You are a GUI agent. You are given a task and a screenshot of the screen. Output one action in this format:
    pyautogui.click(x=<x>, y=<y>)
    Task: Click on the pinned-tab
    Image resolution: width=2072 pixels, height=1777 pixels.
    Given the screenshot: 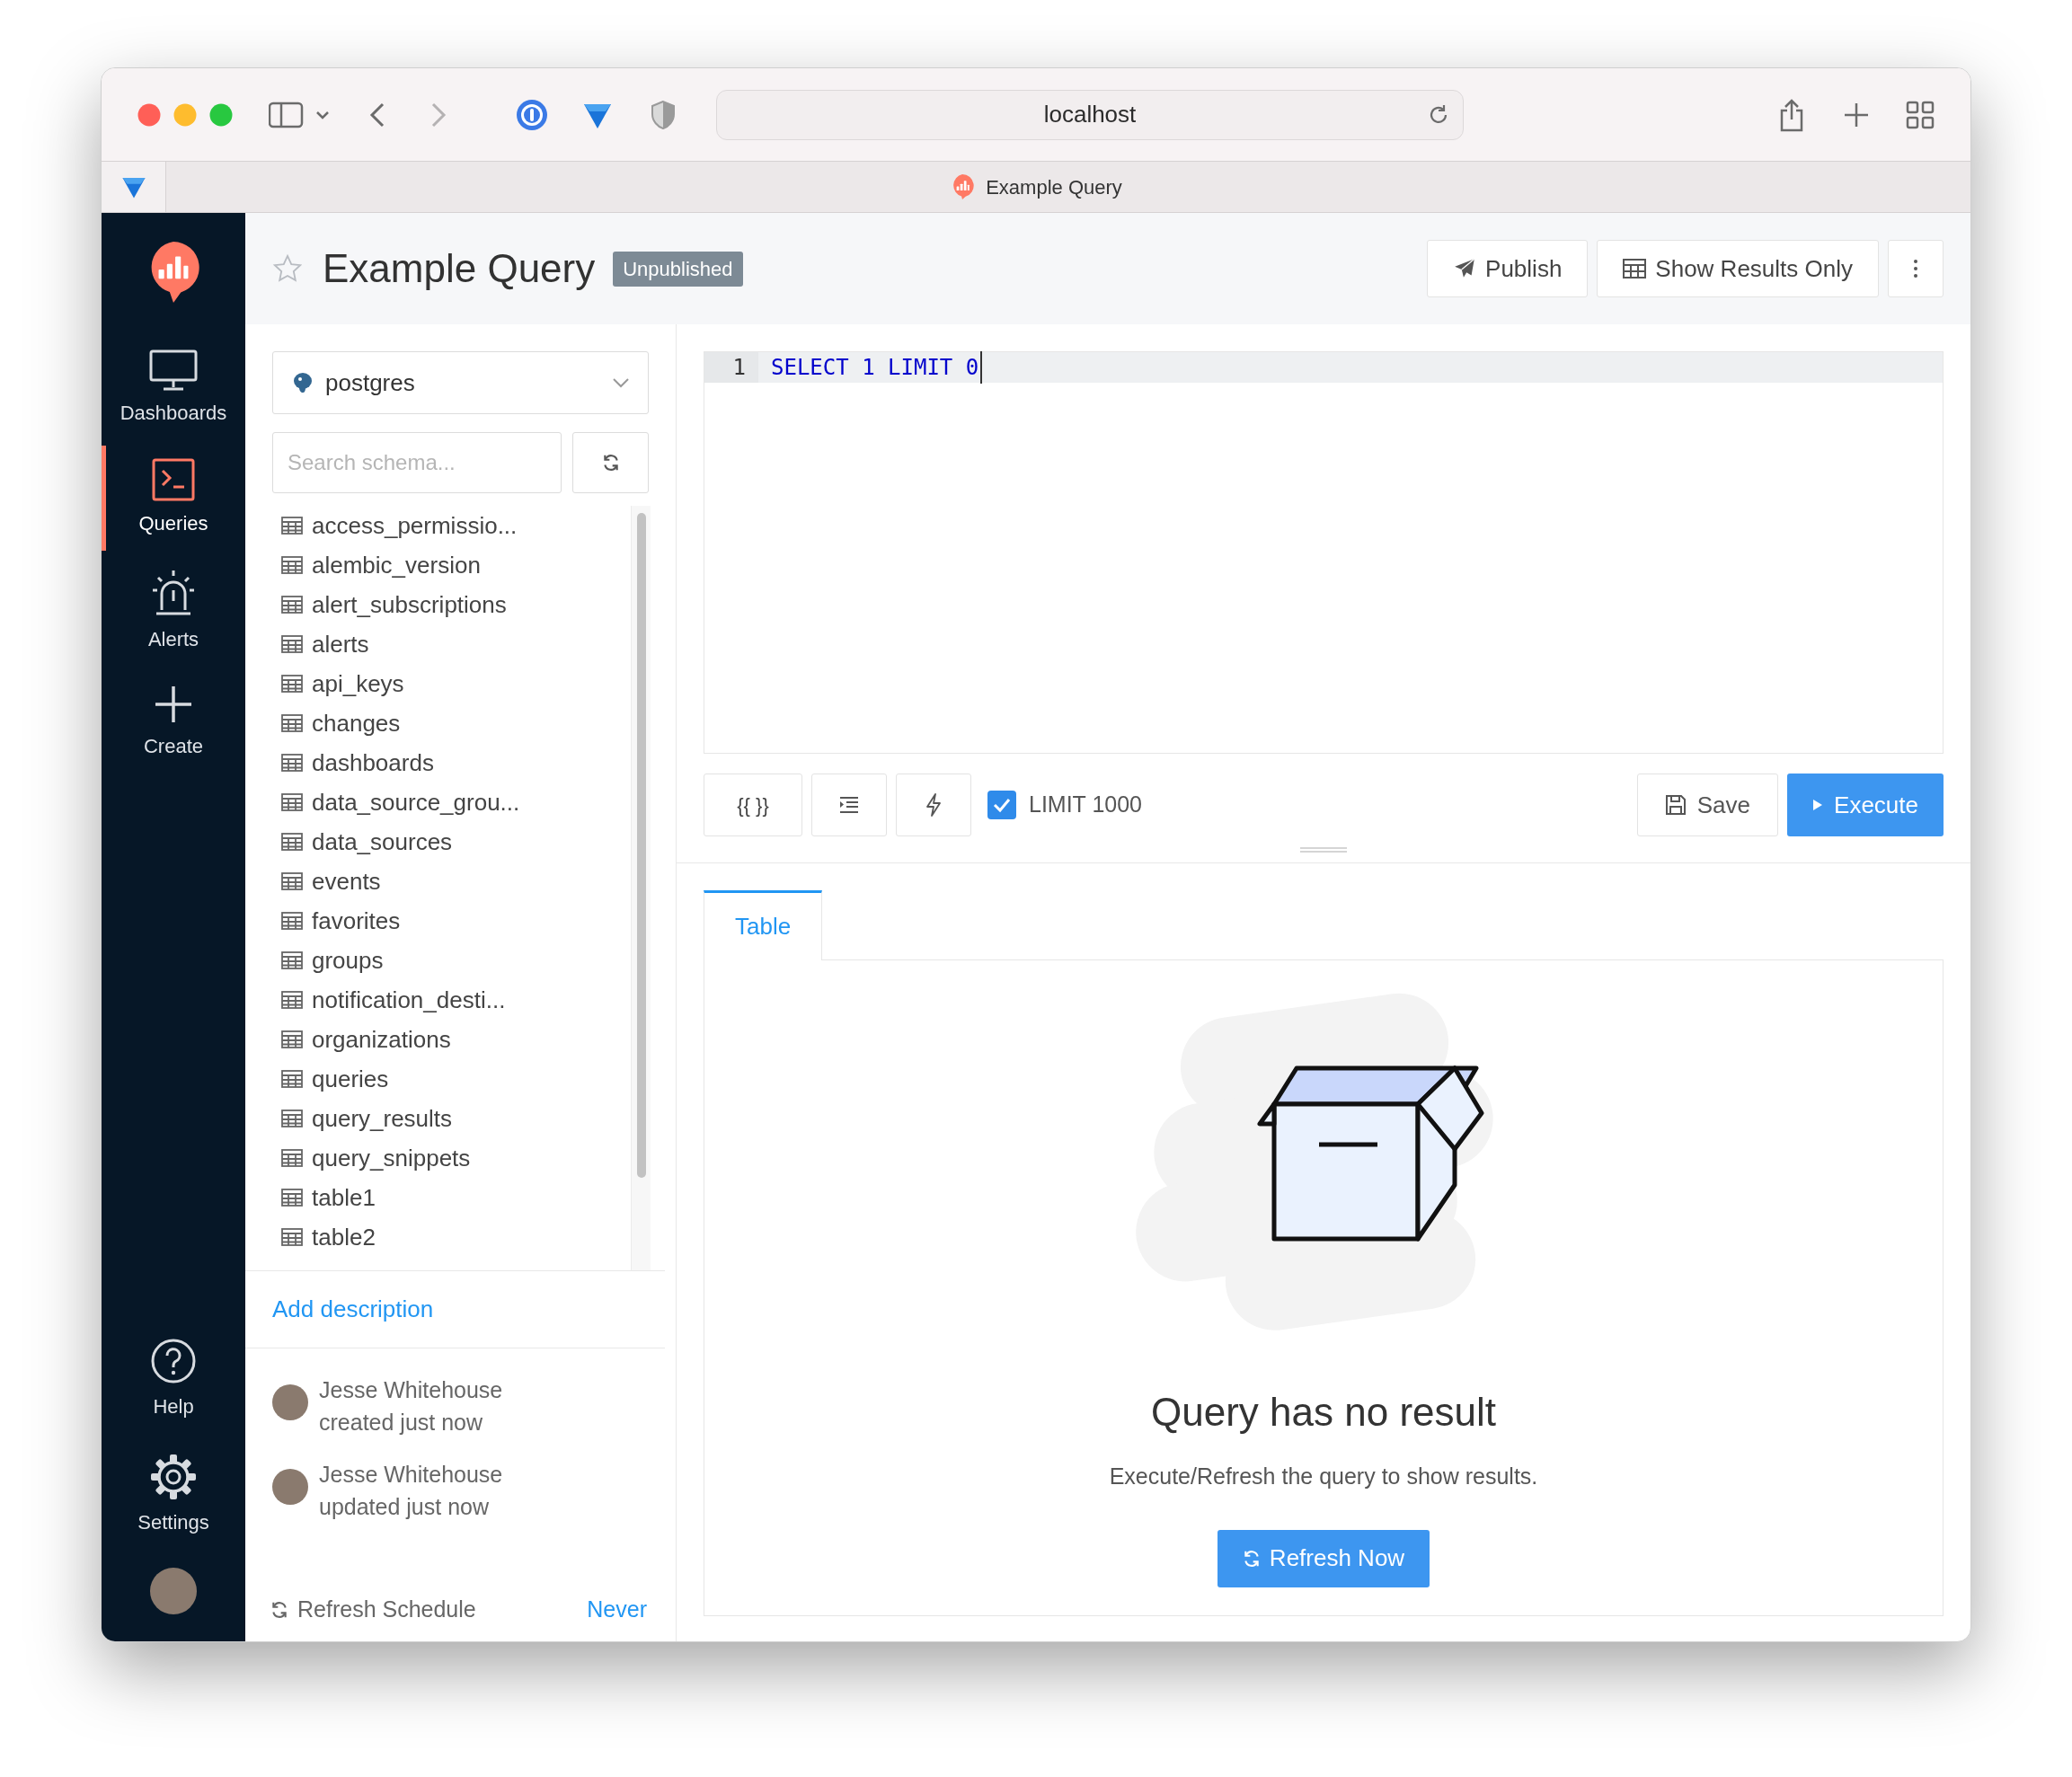 What is the action you would take?
    pyautogui.click(x=134, y=187)
    